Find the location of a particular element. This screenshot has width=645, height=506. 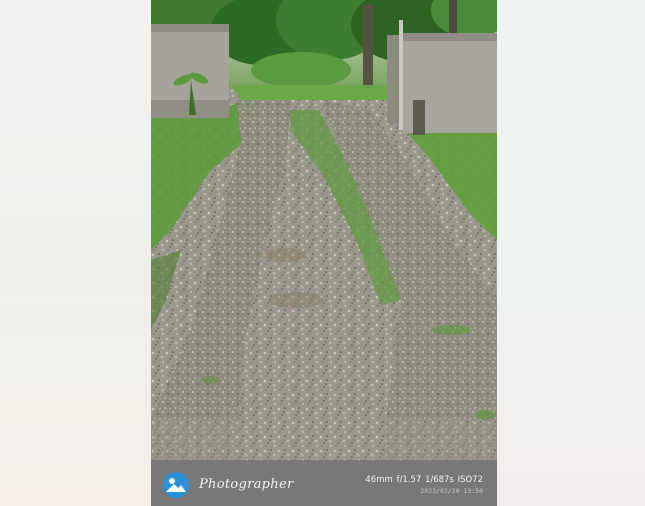

brand-name: Photographer is located at coordinates (246, 484).